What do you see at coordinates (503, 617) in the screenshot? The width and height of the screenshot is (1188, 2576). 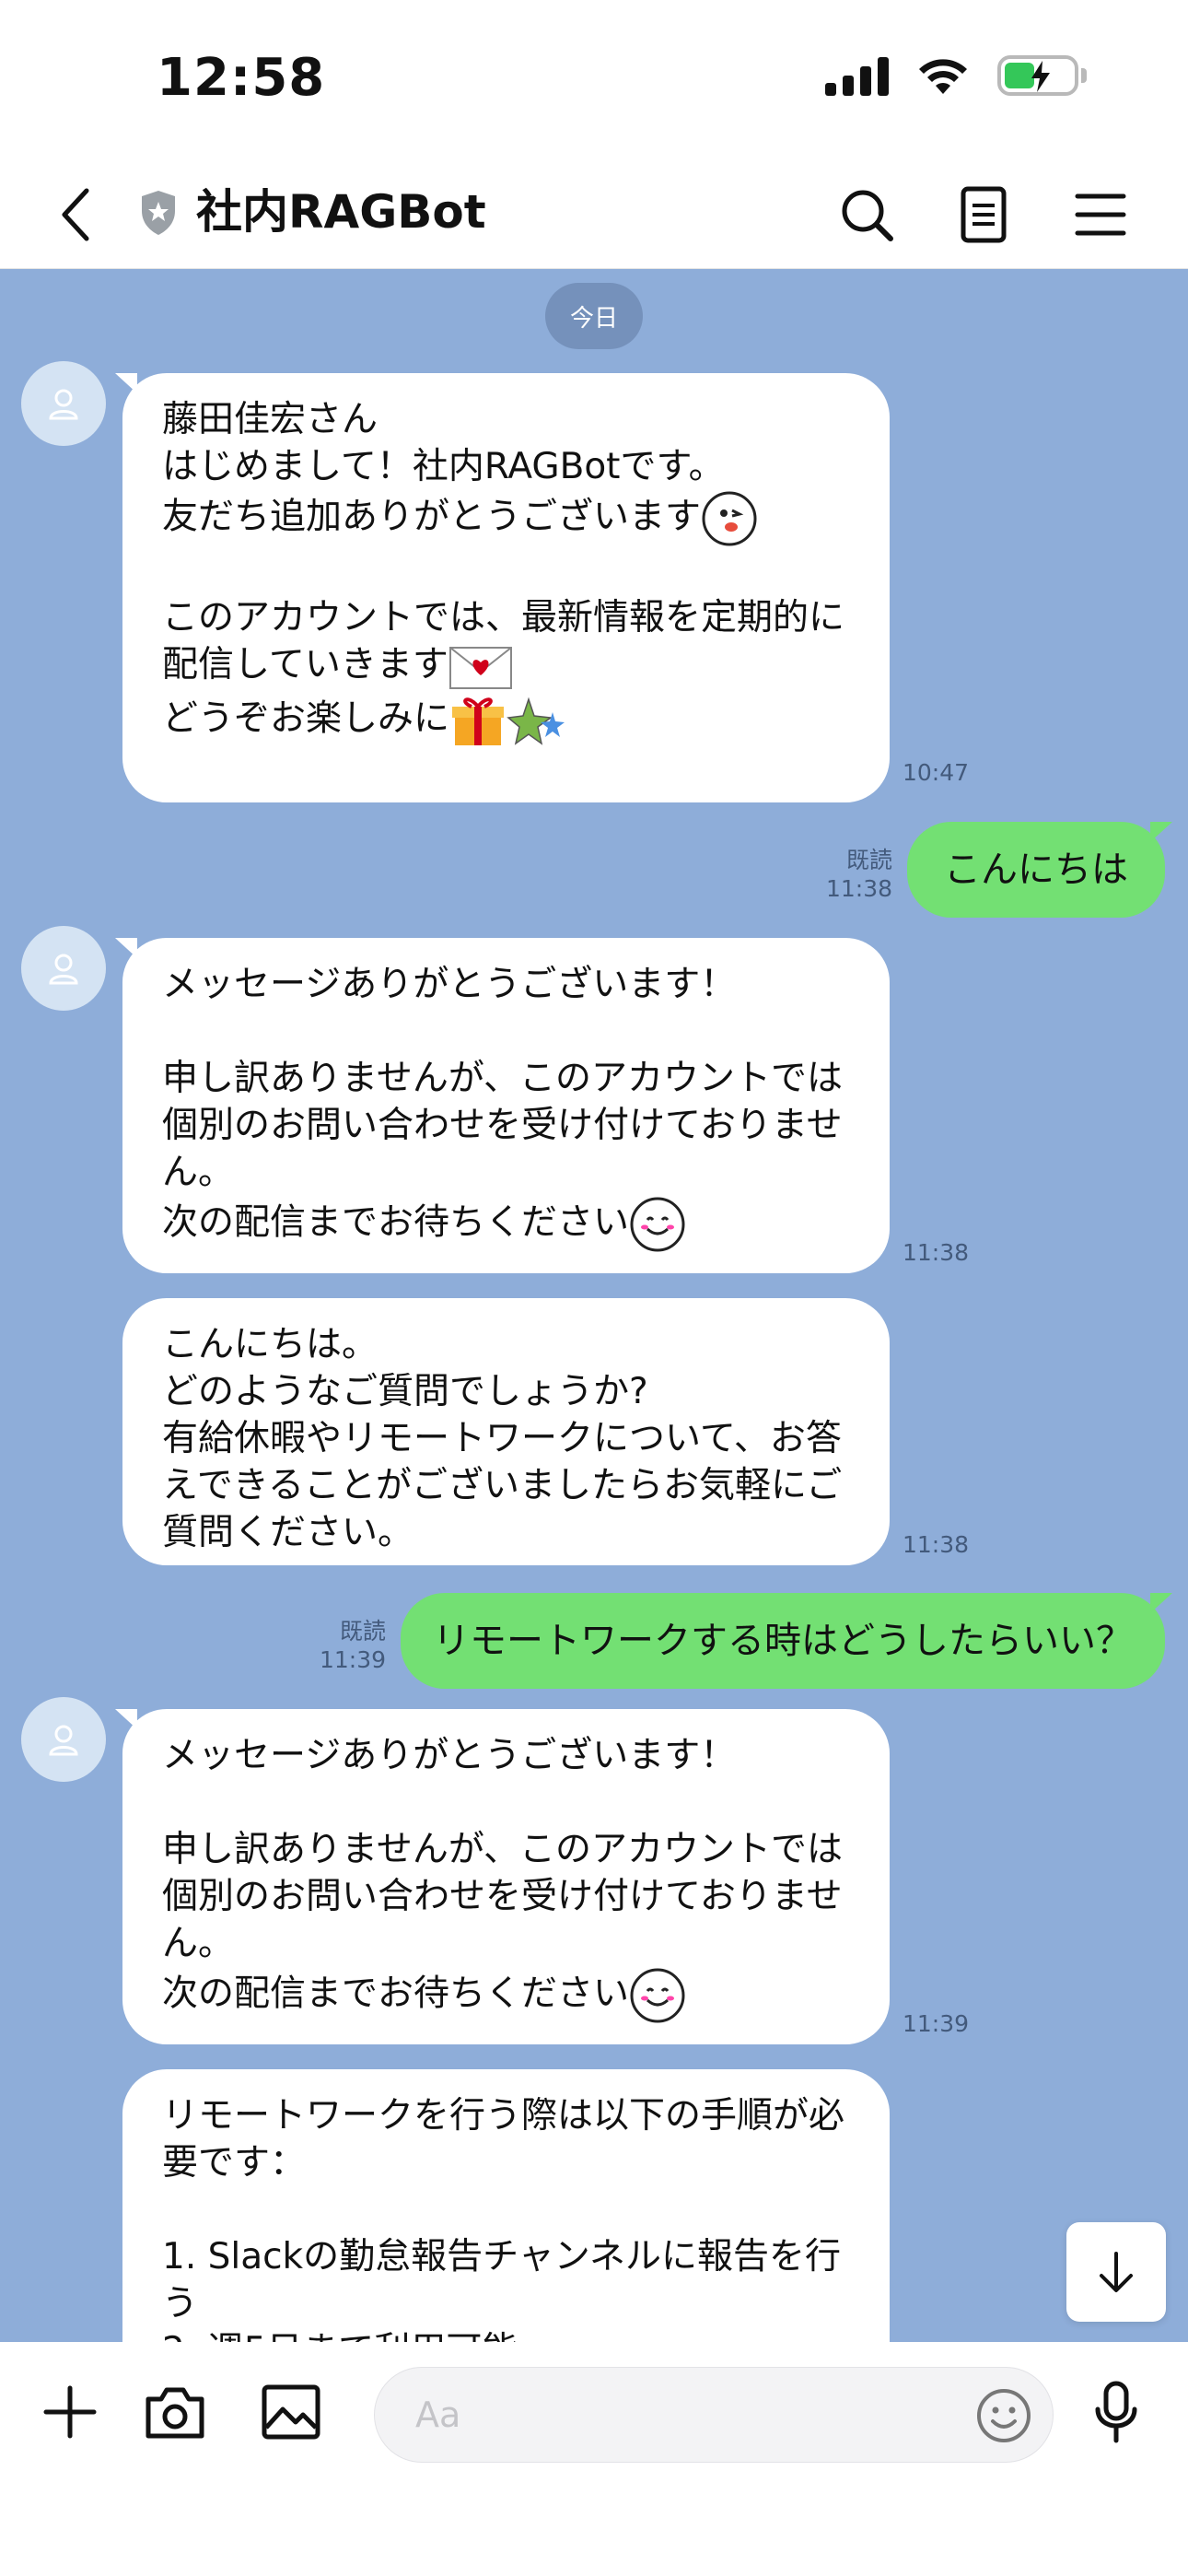 I see `message-text: このアカウントでは、最新情報を定期的に` at bounding box center [503, 617].